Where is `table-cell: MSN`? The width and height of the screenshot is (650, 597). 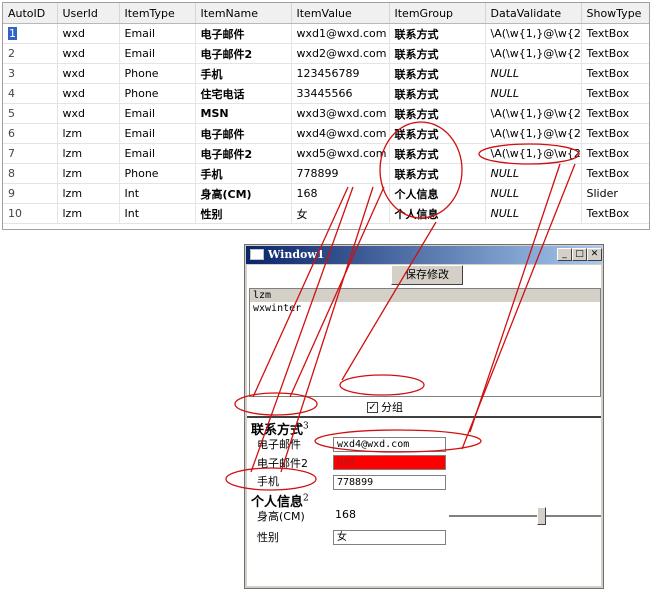 table-cell: MSN is located at coordinates (243, 113).